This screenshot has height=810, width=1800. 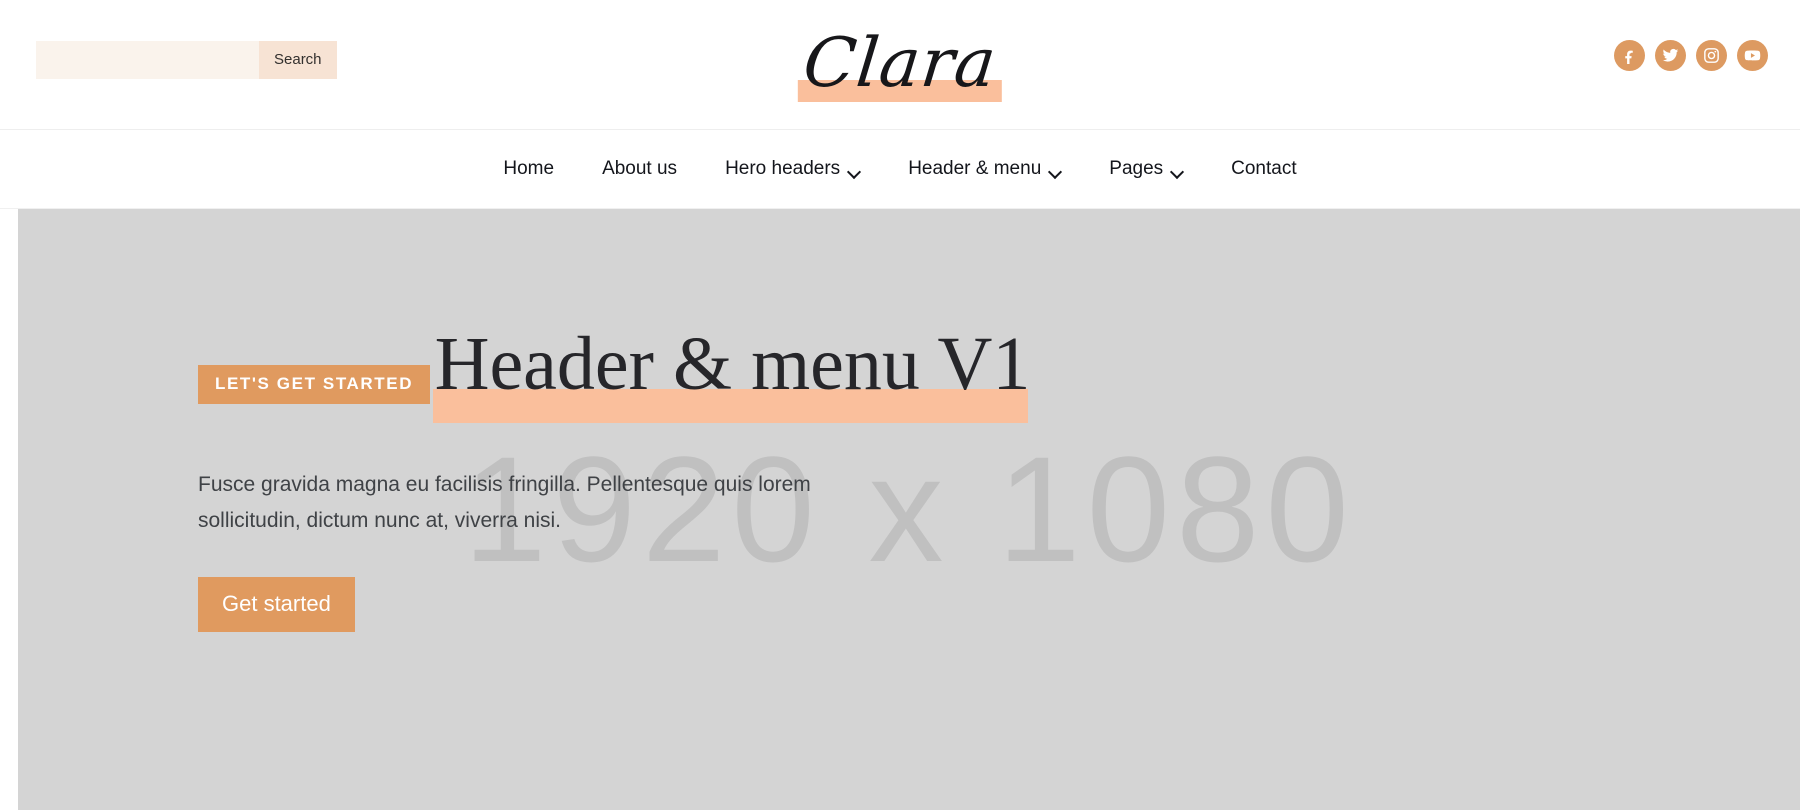 I want to click on nav-item-label: Home, so click(x=529, y=168).